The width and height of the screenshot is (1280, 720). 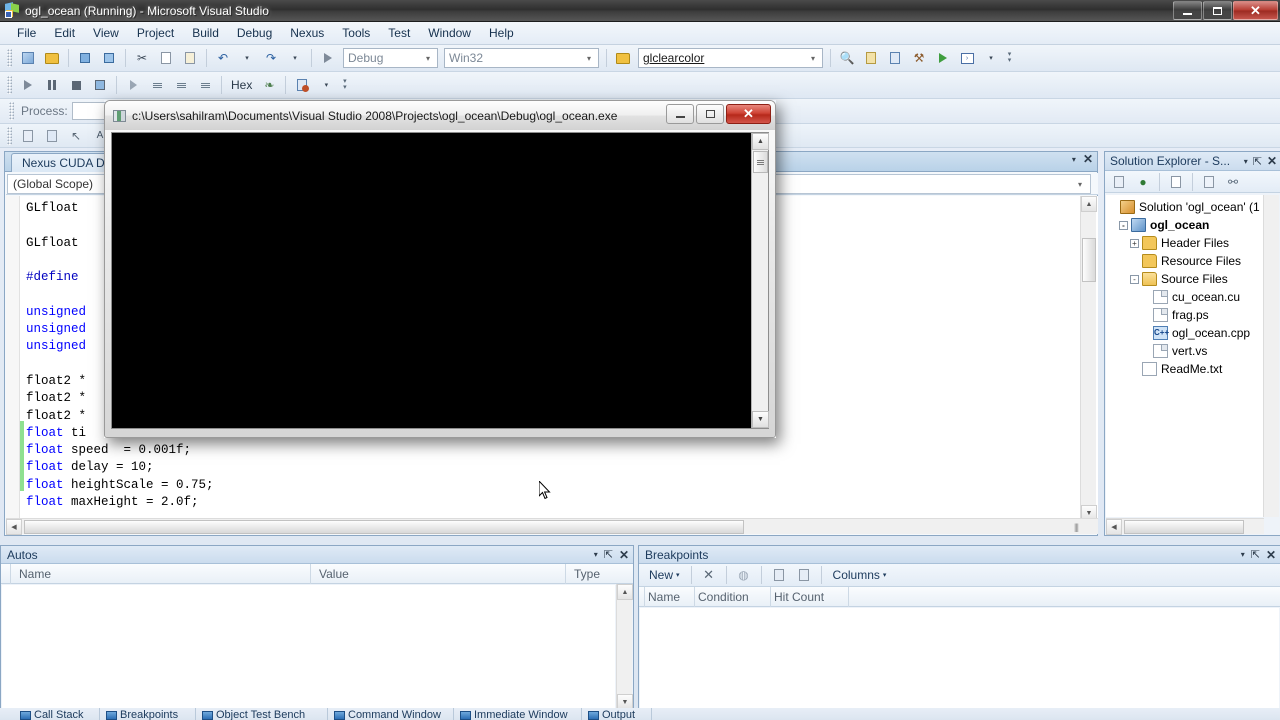 What do you see at coordinates (269, 85) in the screenshot?
I see `toggle-breakpoint-icon: ❧` at bounding box center [269, 85].